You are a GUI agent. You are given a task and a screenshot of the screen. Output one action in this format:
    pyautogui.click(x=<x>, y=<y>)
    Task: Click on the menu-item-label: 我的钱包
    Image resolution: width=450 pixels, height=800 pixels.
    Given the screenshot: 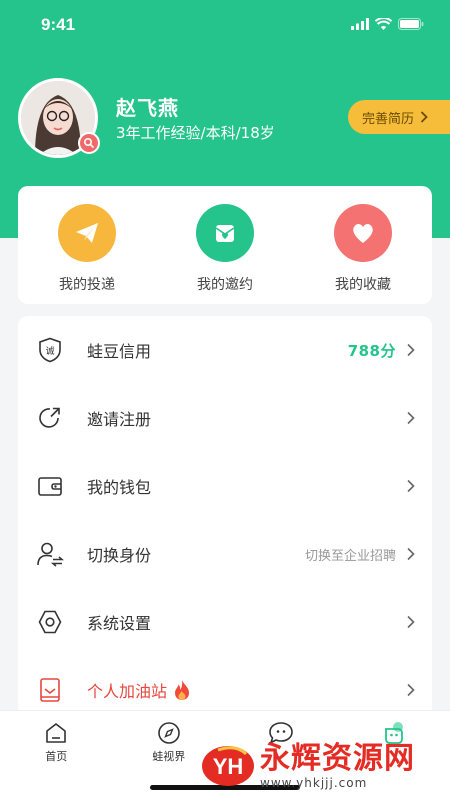 What is the action you would take?
    pyautogui.click(x=119, y=487)
    